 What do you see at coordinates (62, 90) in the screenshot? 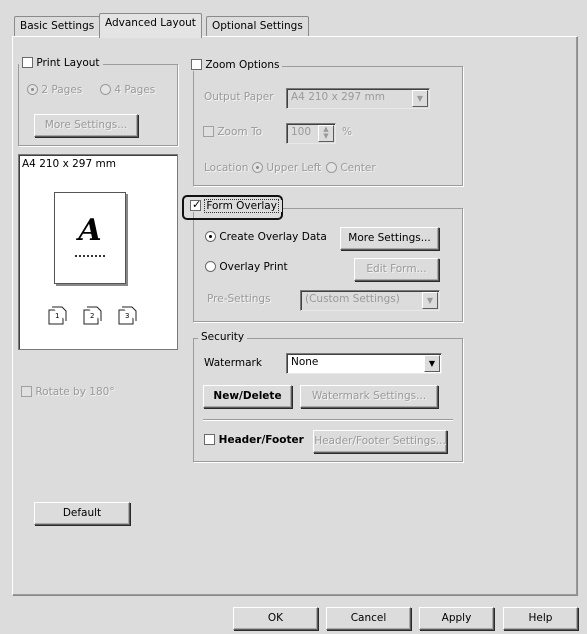
I see `radio-2pages-label: 2 Pages` at bounding box center [62, 90].